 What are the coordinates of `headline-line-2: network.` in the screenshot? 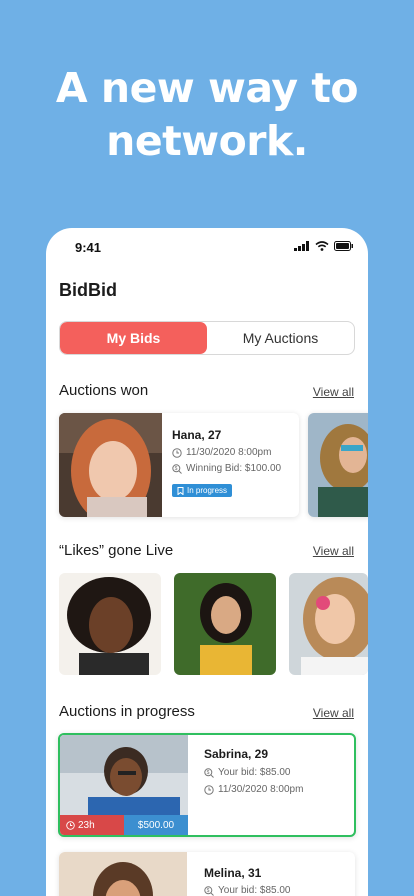 It's located at (207, 141).